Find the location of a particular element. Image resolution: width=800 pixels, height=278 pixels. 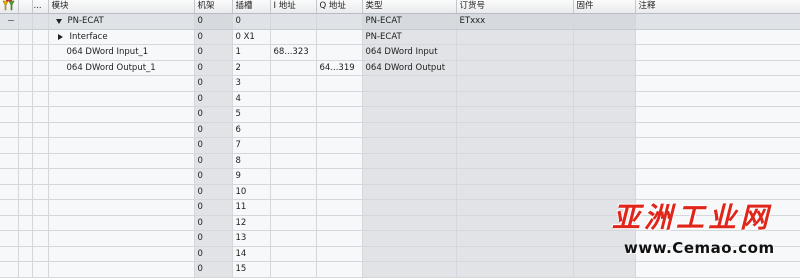

slot-cell: 8 is located at coordinates (251, 161).